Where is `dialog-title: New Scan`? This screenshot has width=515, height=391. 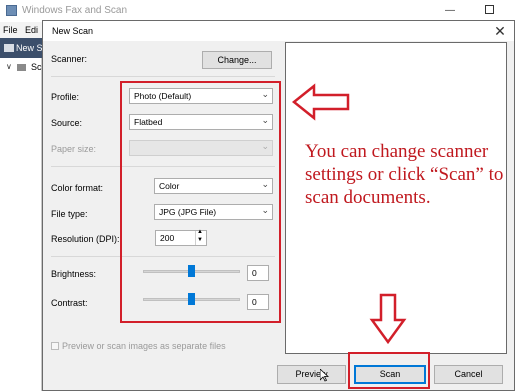
dialog-title: New Scan is located at coordinates (73, 31).